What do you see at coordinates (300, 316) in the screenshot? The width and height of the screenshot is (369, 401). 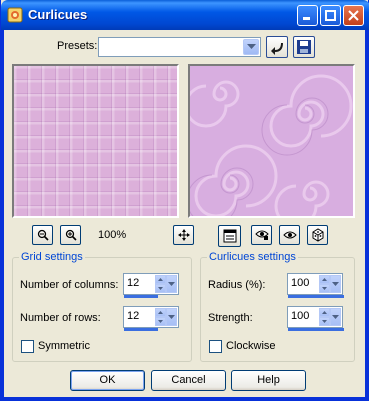 I see `strength-value: 100` at bounding box center [300, 316].